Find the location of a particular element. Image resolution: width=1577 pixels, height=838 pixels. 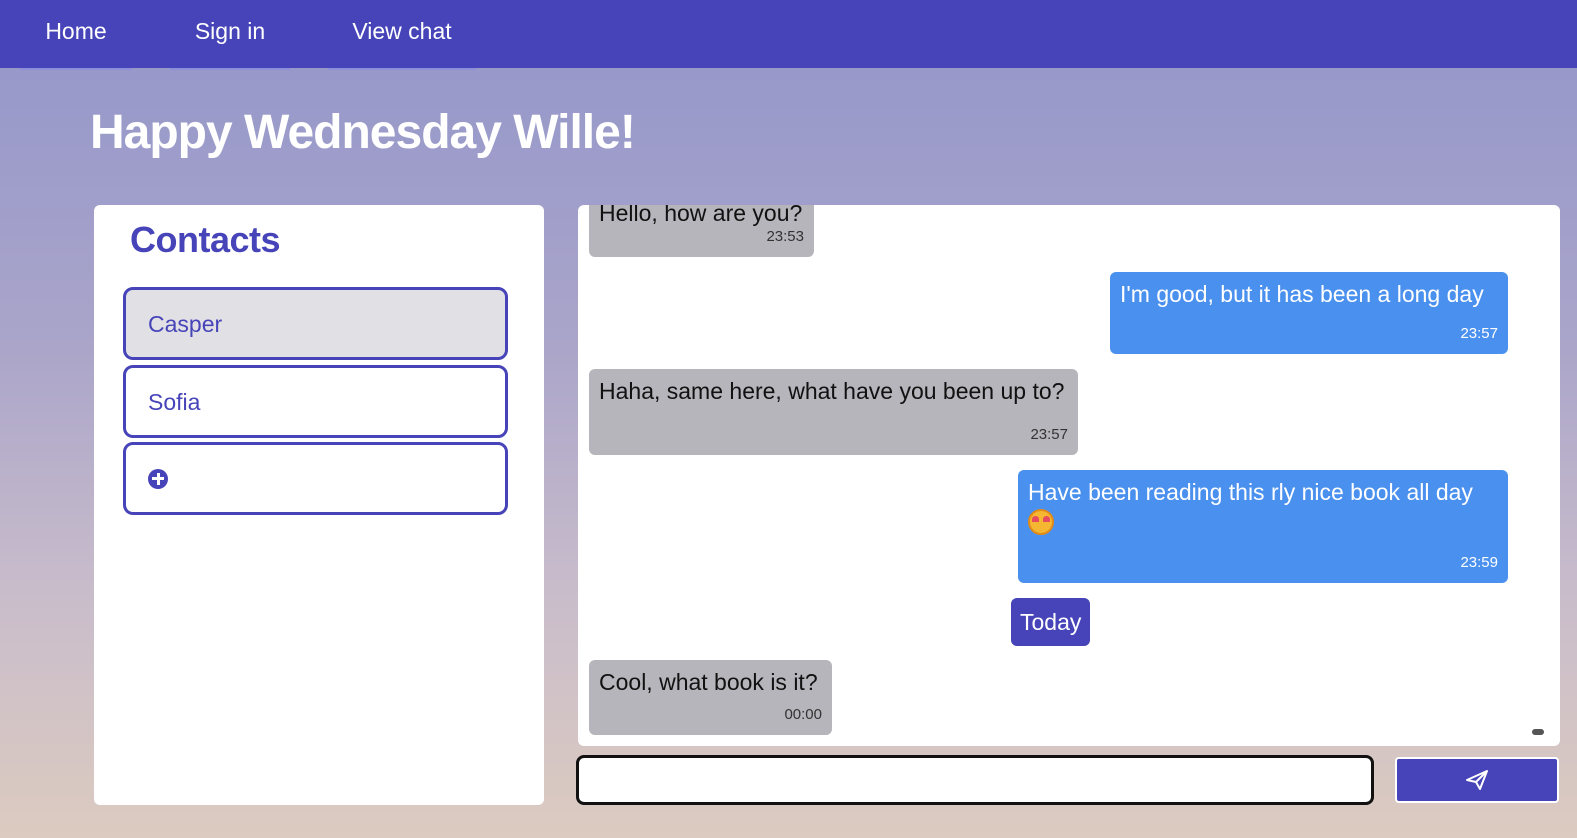

paper-plane-icon is located at coordinates (1477, 780).